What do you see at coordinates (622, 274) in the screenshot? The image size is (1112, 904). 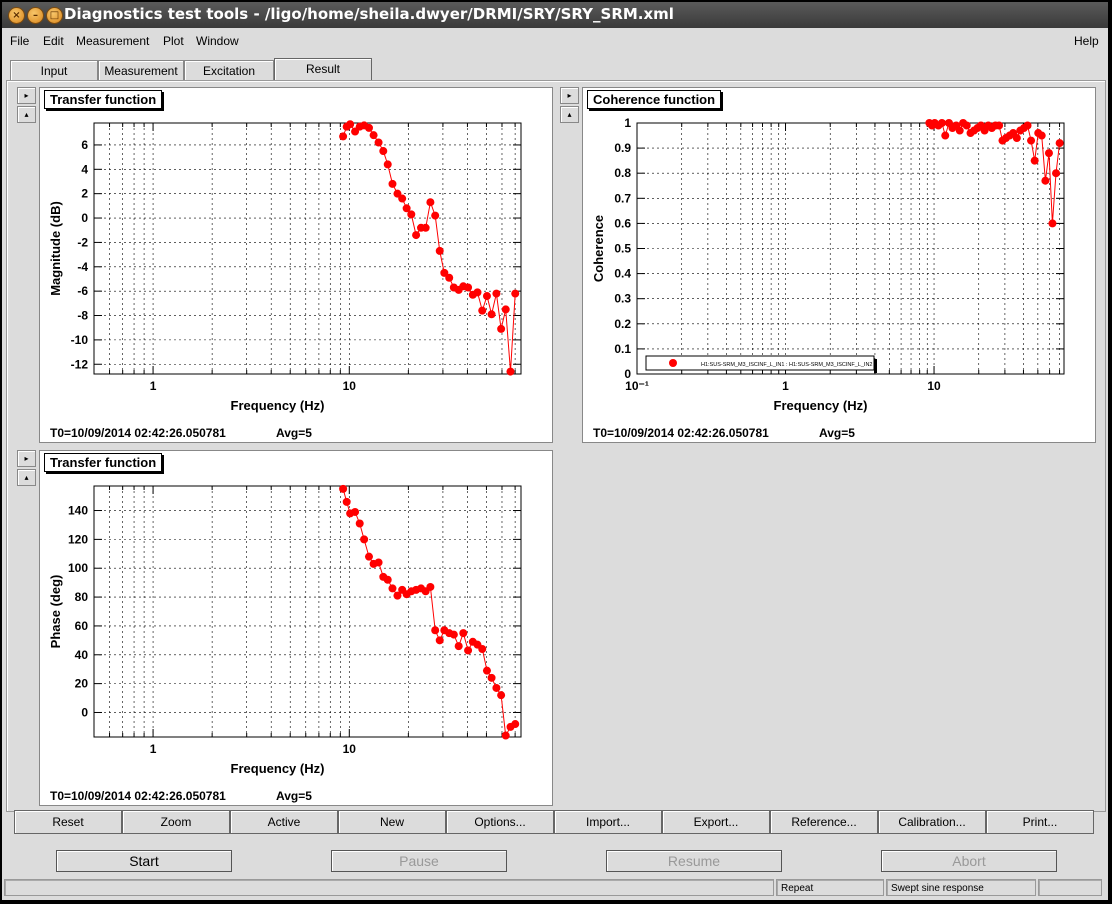 I see `y-tick-label: 0.4` at bounding box center [622, 274].